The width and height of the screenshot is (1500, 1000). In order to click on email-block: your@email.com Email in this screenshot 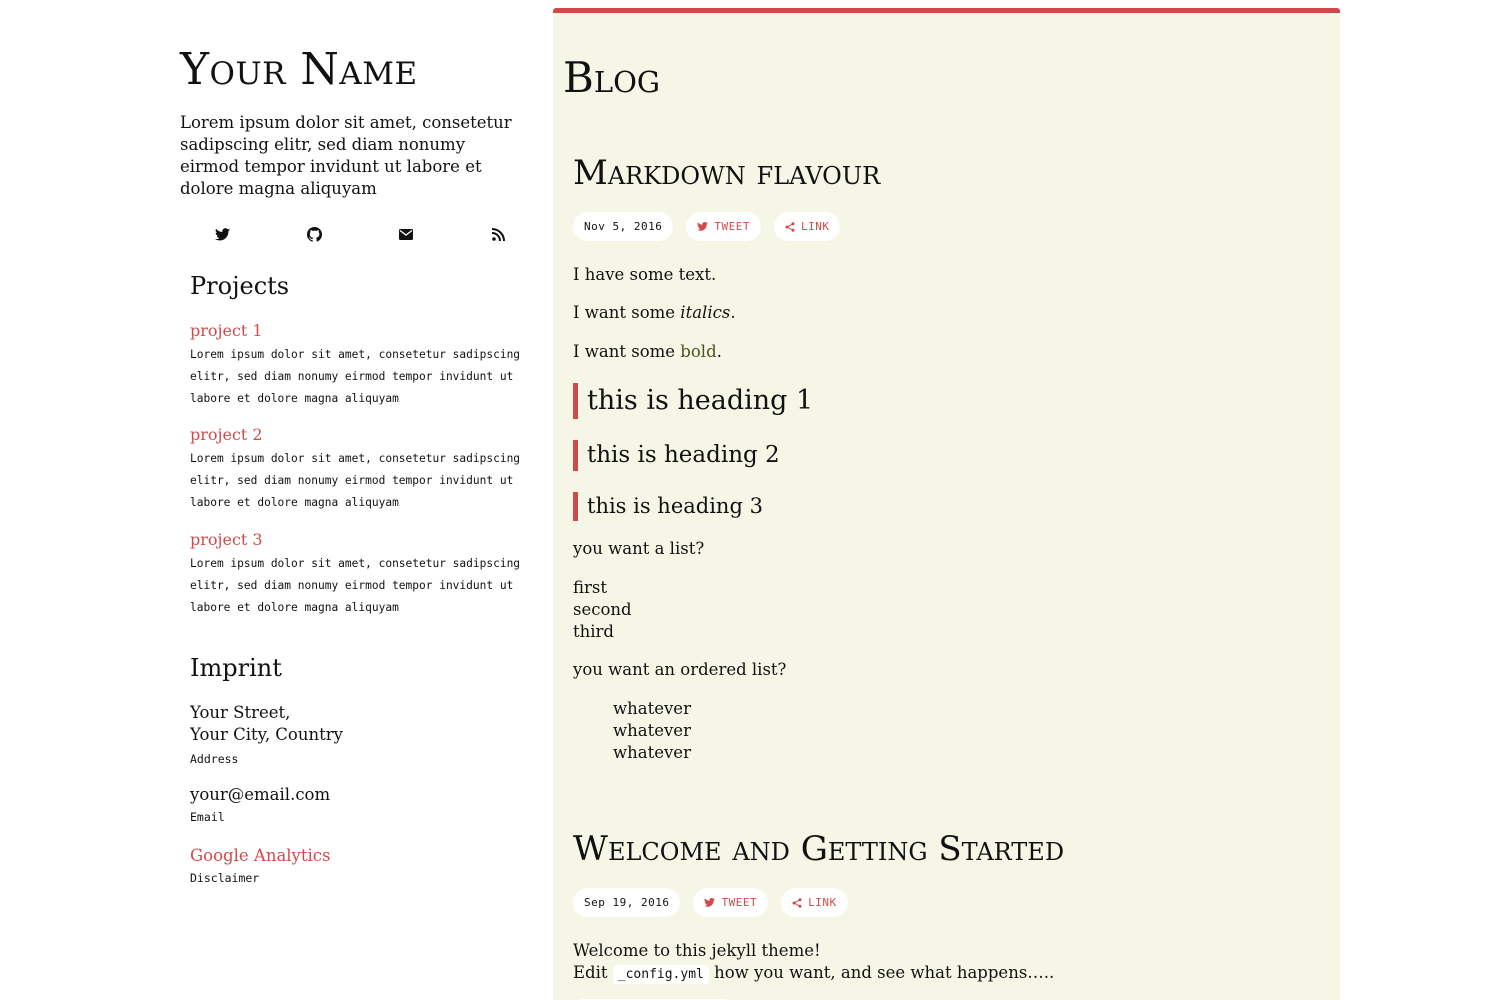, I will do `click(260, 806)`.